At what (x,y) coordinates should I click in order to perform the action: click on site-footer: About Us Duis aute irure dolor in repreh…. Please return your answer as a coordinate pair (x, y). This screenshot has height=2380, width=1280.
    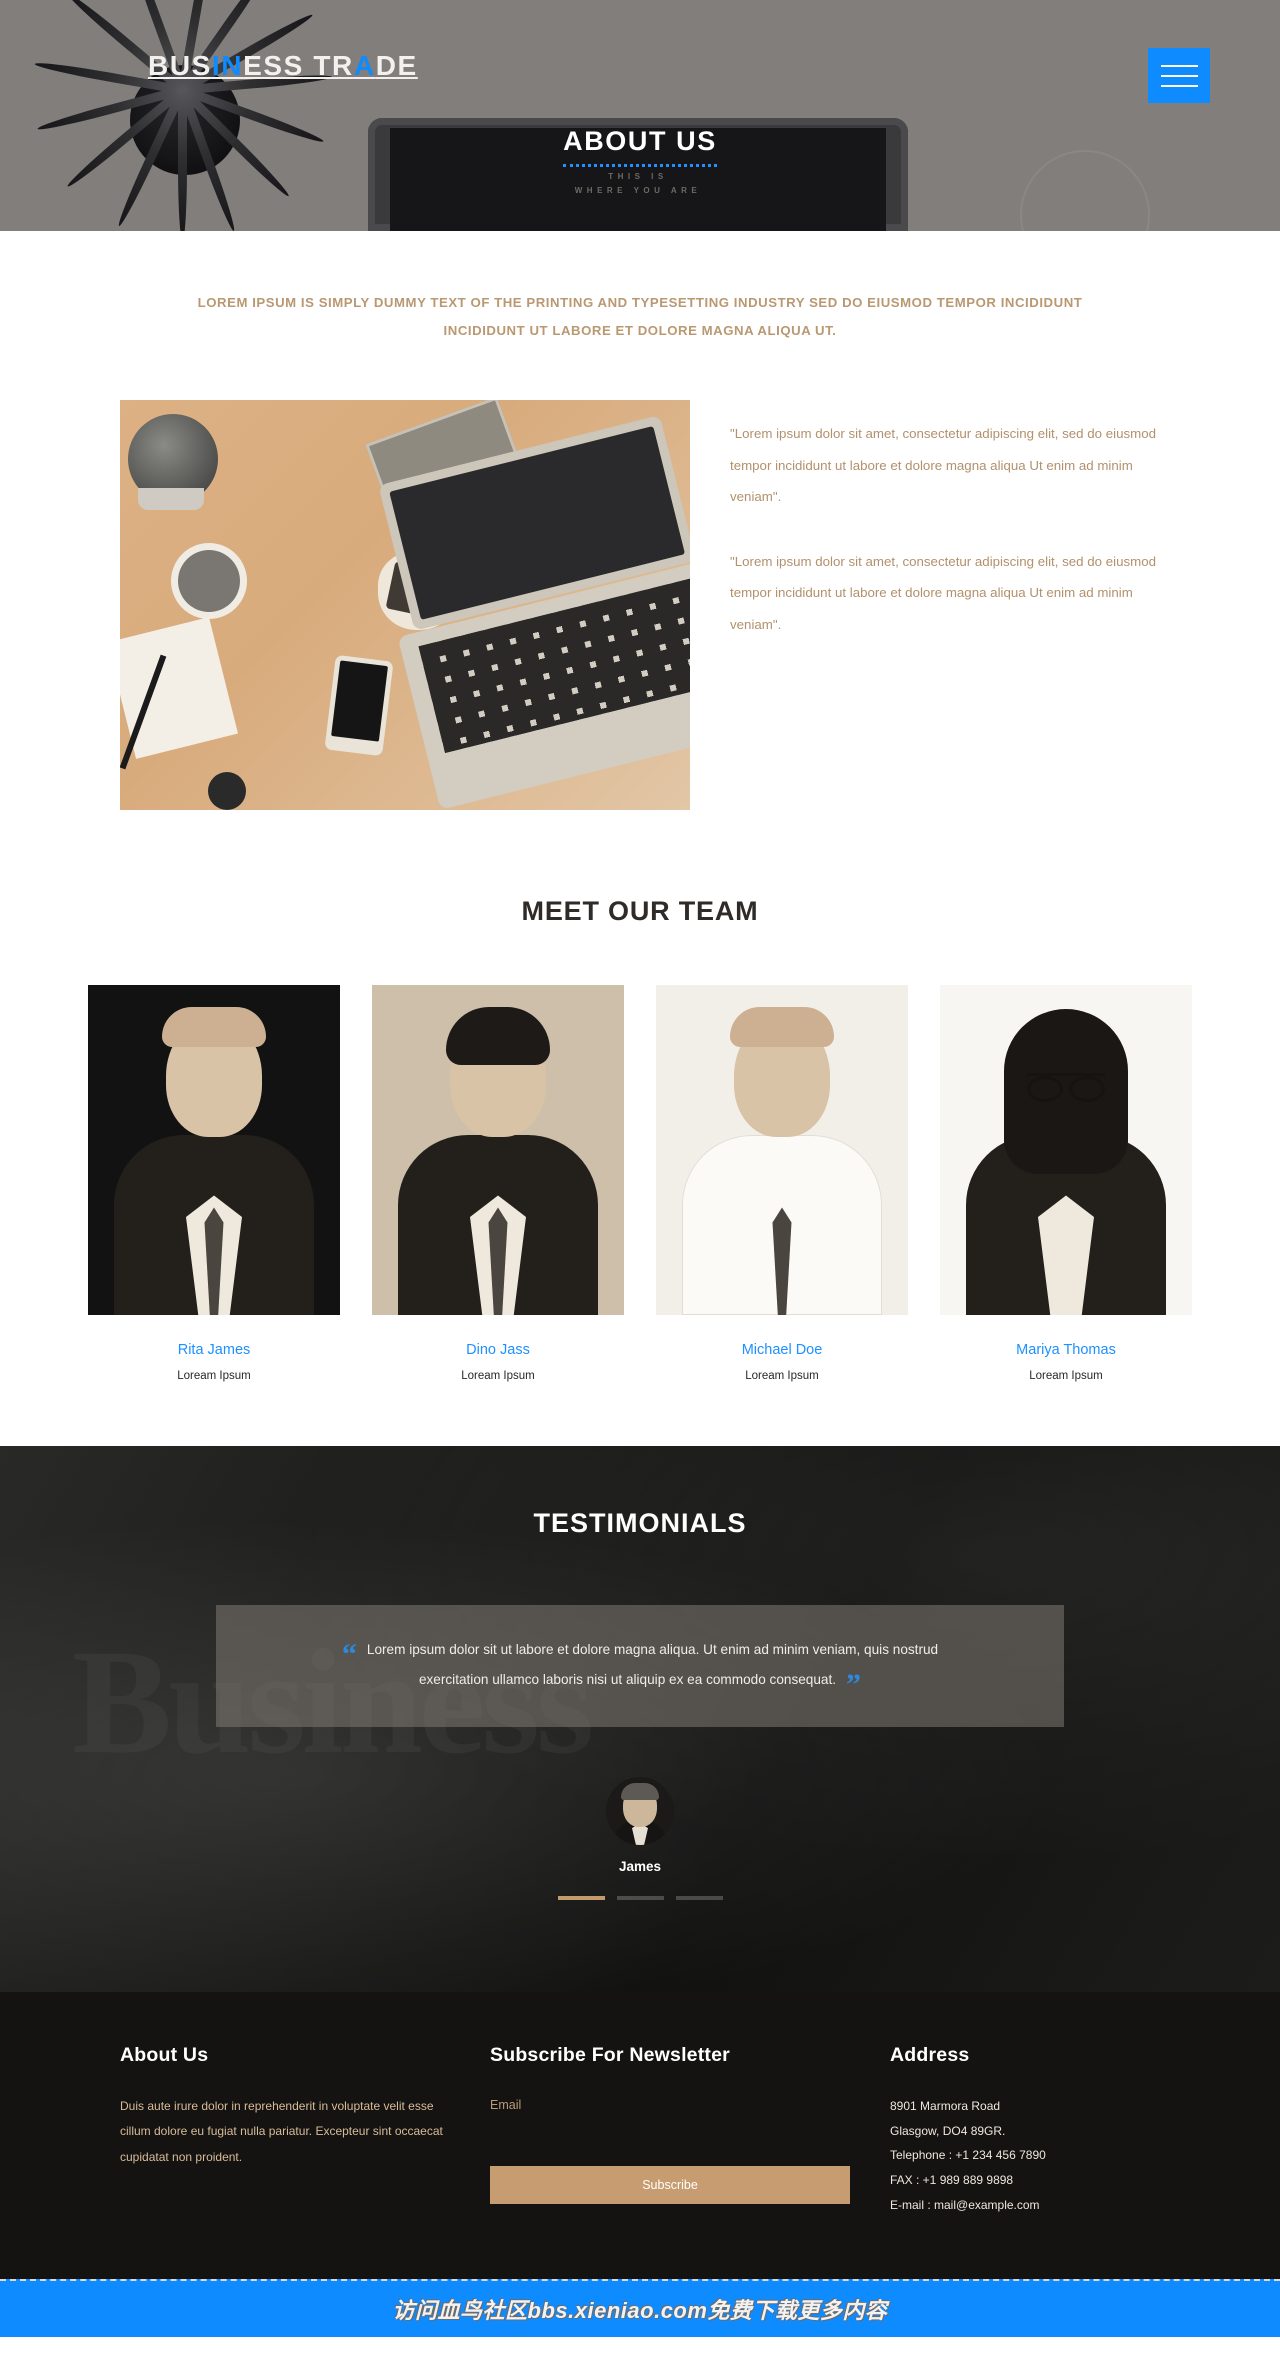
    Looking at the image, I should click on (640, 2136).